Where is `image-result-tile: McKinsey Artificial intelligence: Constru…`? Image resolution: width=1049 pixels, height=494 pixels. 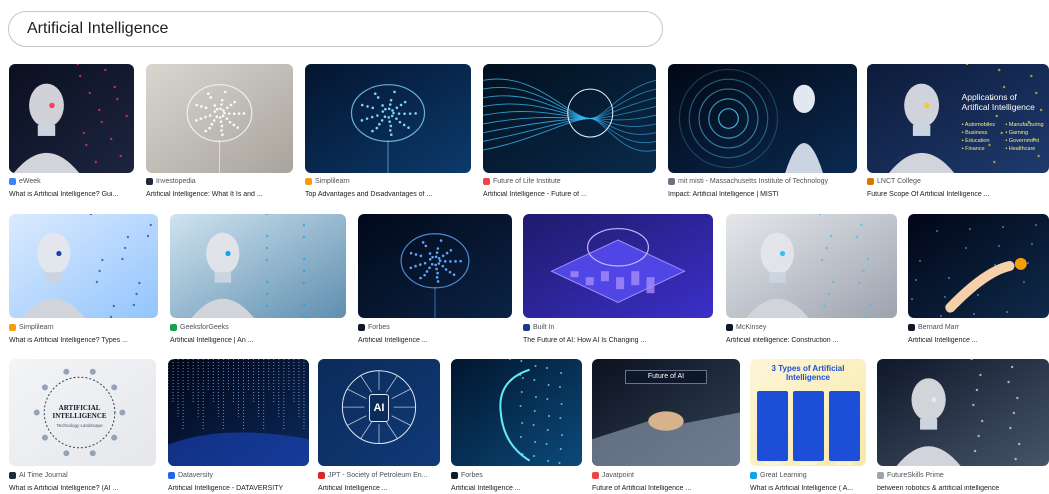 image-result-tile: McKinsey Artificial intelligence: Constru… is located at coordinates (811, 280).